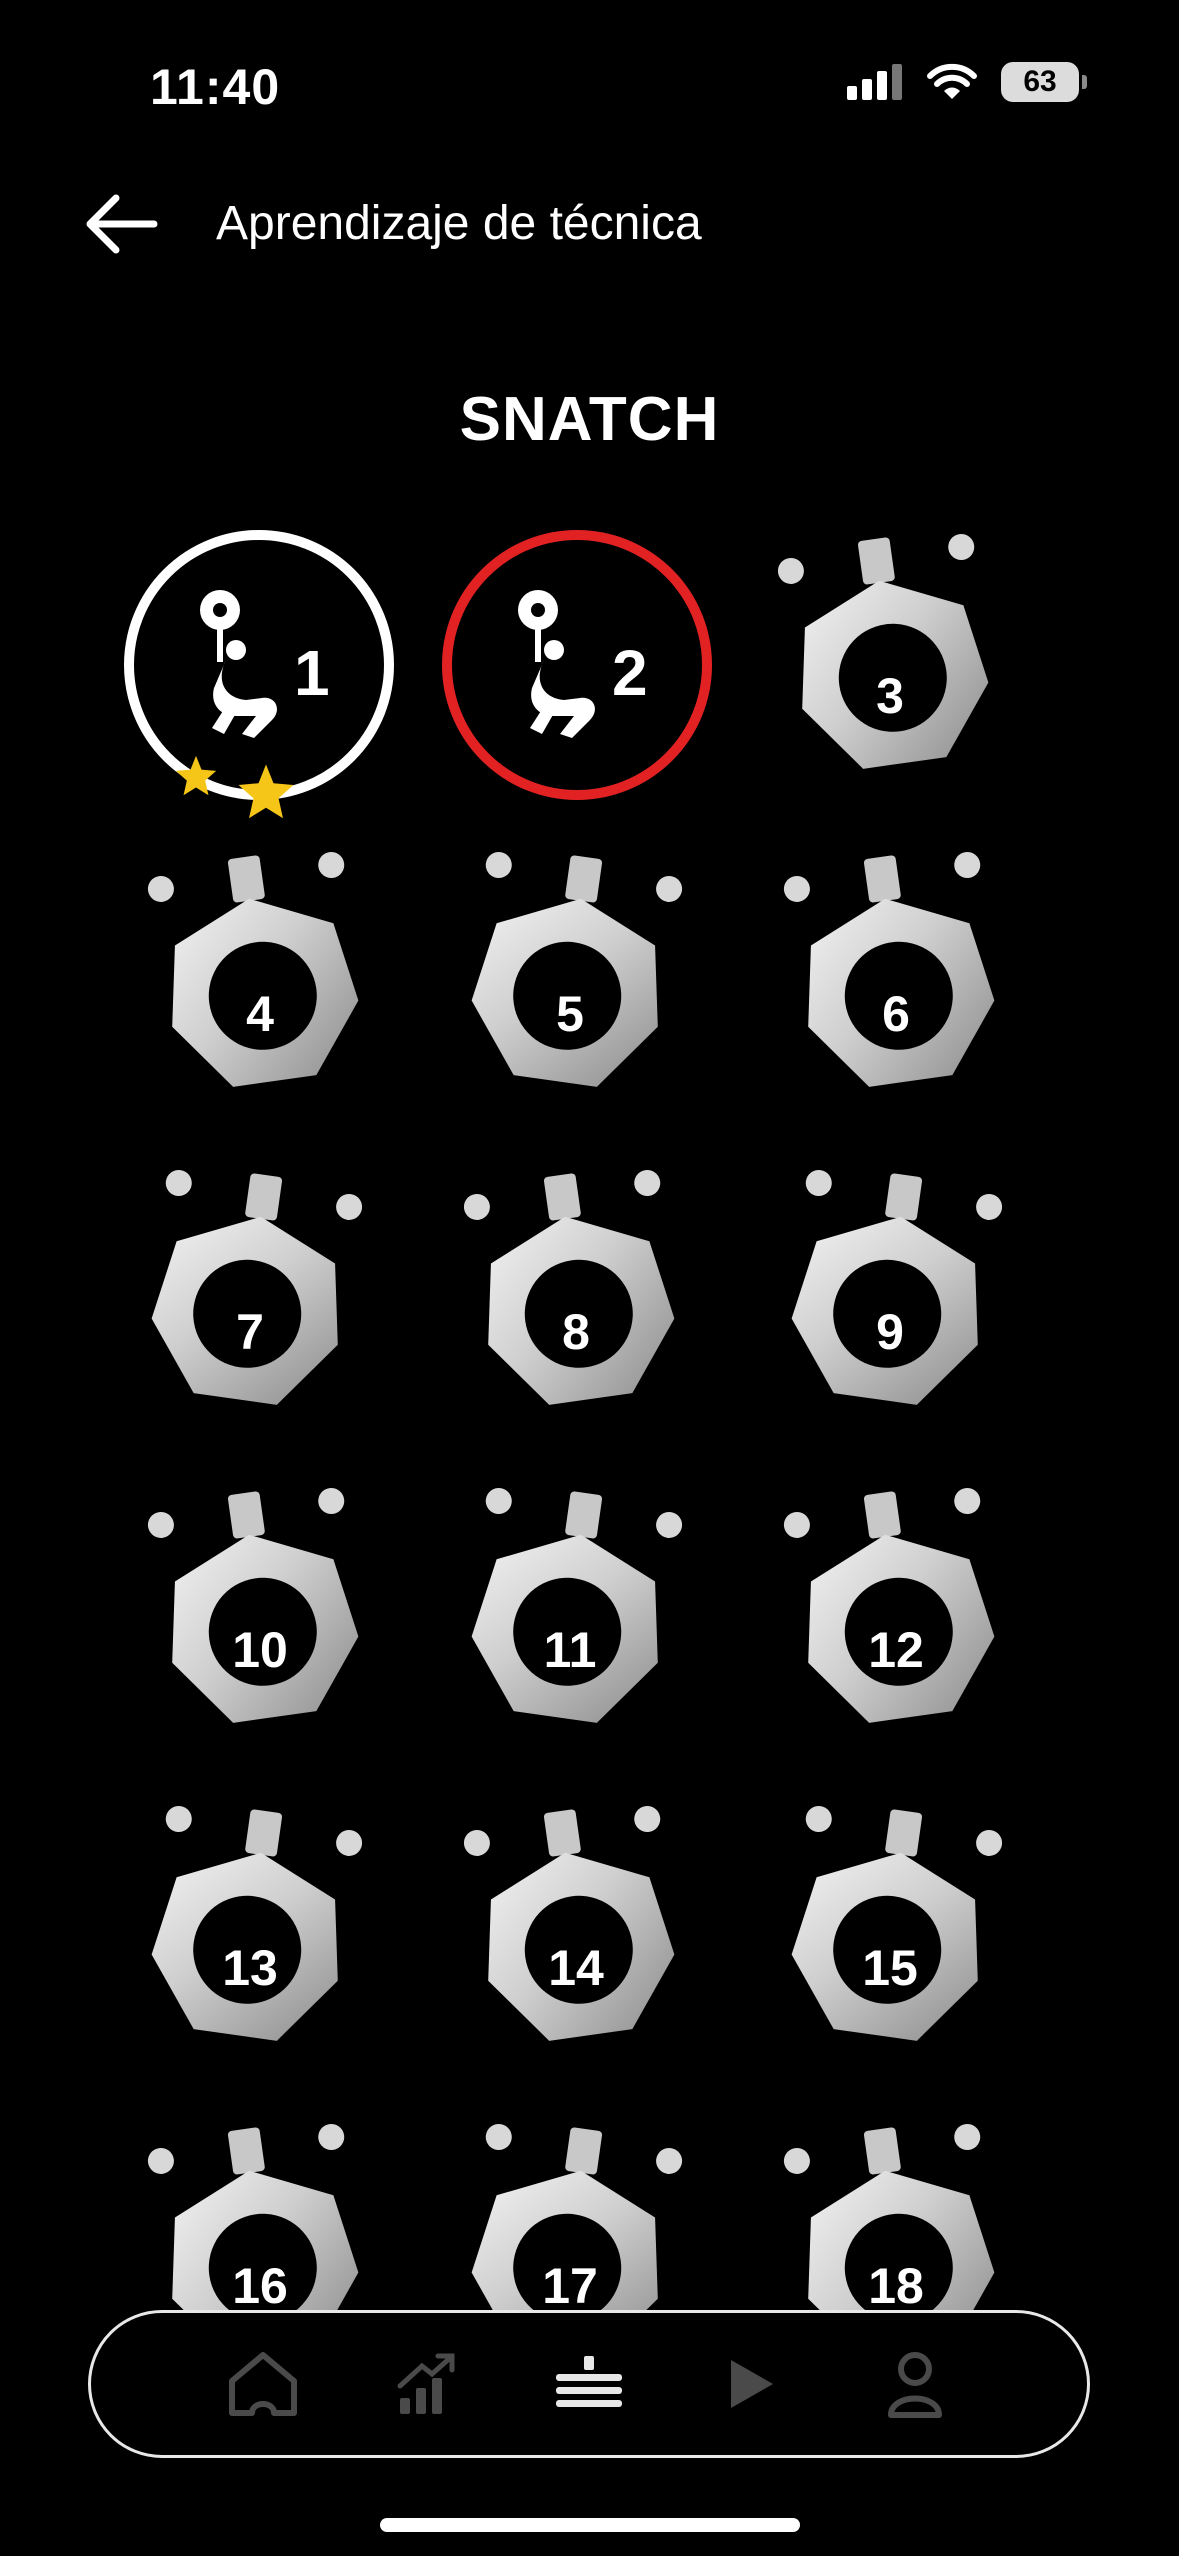  I want to click on level-number: 10, so click(260, 1650).